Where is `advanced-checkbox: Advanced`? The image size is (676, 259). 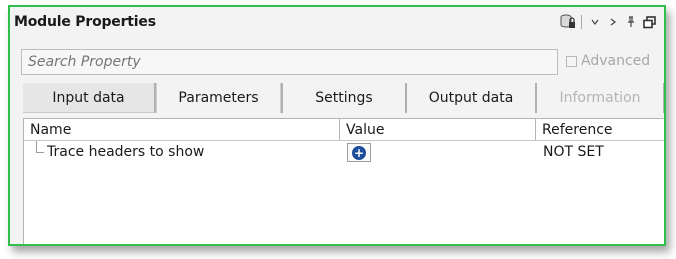
advanced-checkbox: Advanced is located at coordinates (608, 61).